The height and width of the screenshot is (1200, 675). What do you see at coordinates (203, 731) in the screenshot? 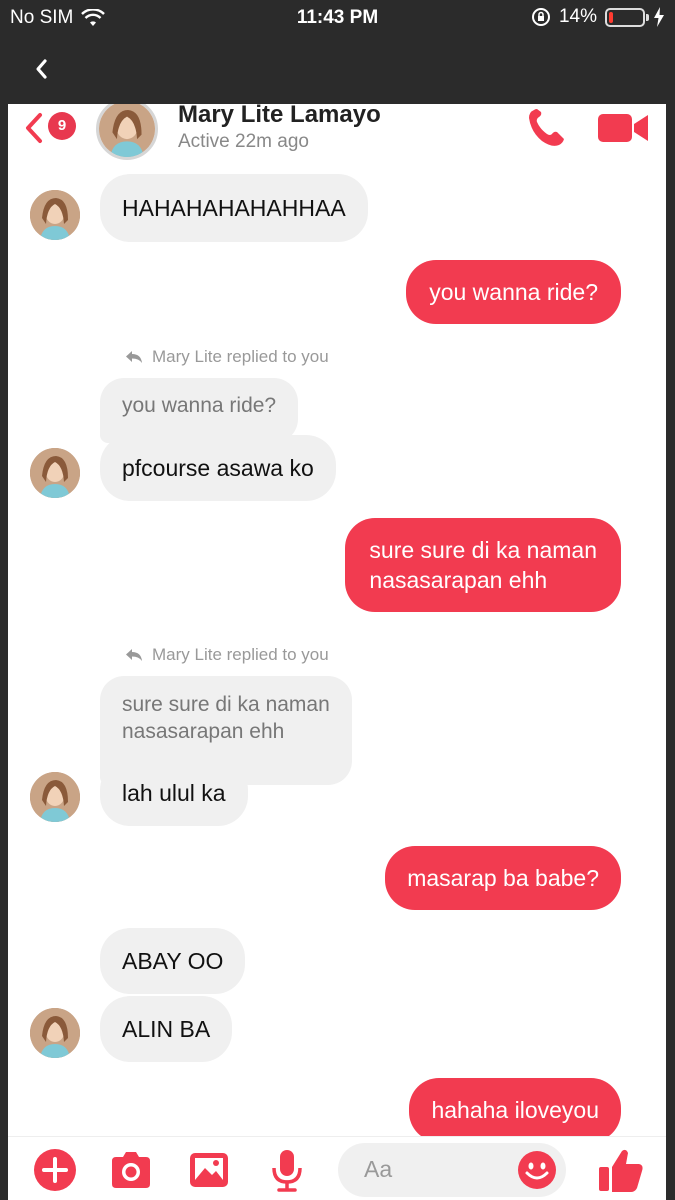
I see `quoted-line: nasasarapan ehh` at bounding box center [203, 731].